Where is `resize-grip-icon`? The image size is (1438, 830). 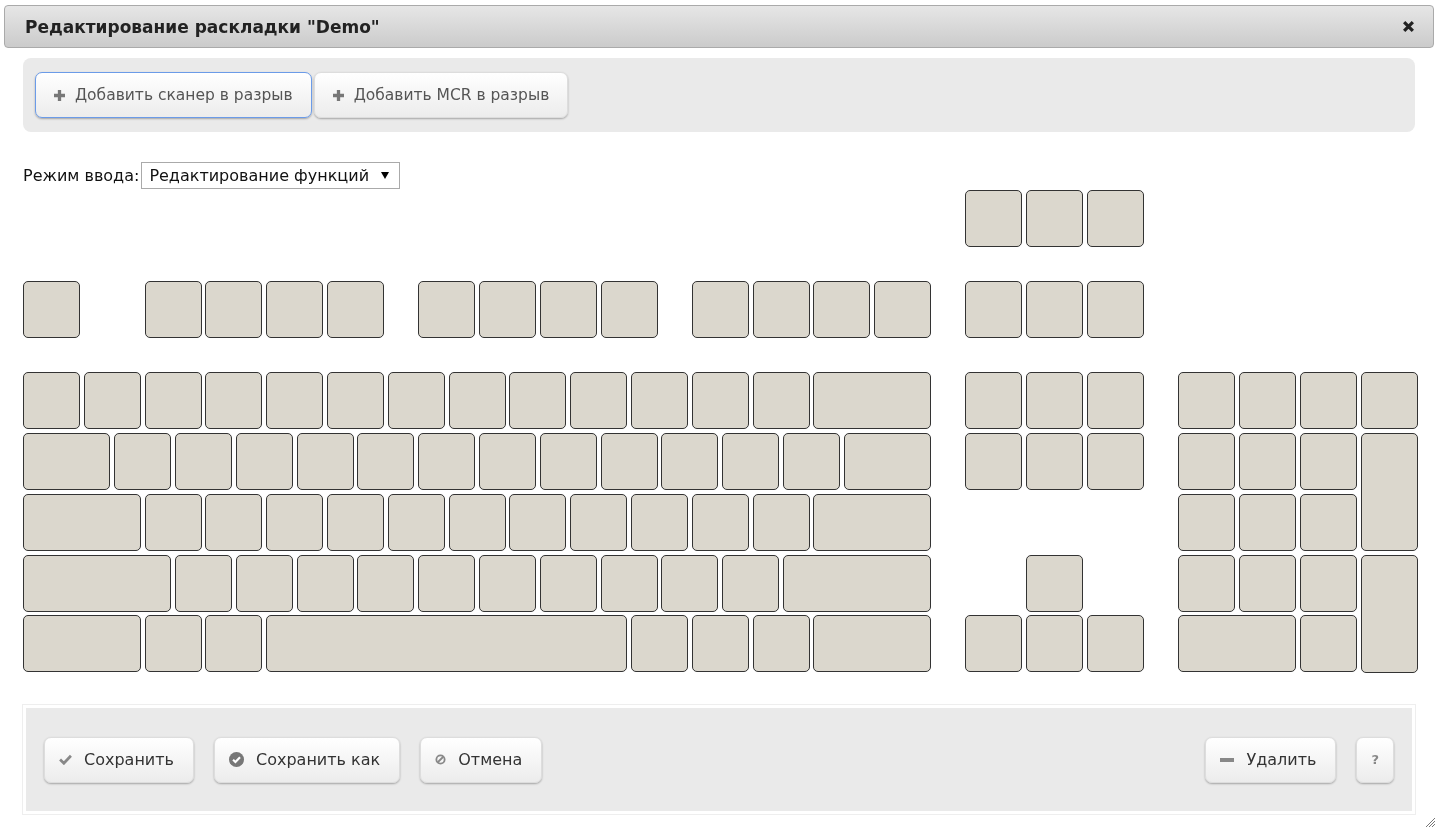 resize-grip-icon is located at coordinates (1430, 822).